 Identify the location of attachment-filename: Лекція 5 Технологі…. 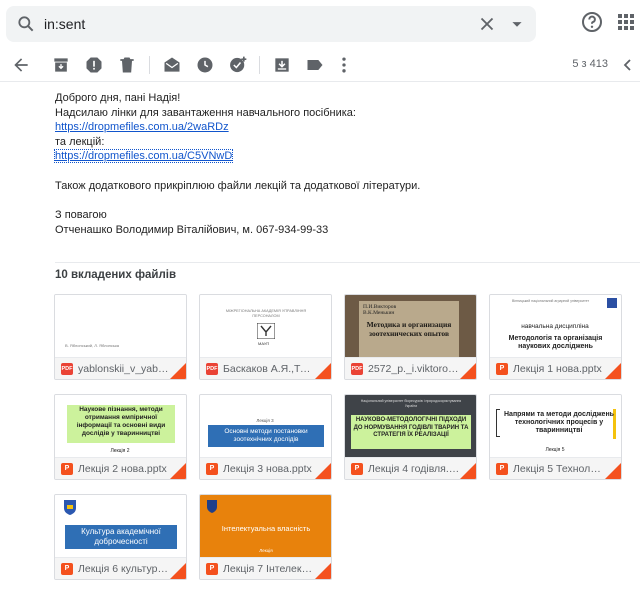
(559, 469).